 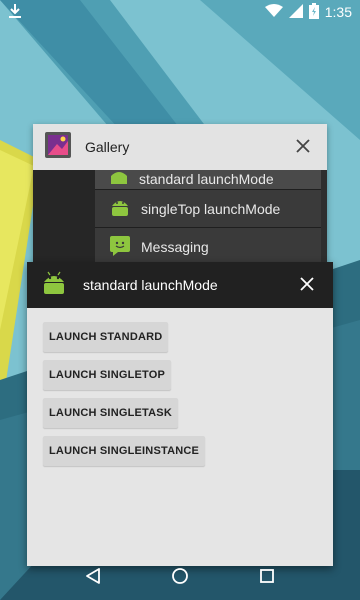 What do you see at coordinates (273, 12) in the screenshot?
I see `wifi-icon` at bounding box center [273, 12].